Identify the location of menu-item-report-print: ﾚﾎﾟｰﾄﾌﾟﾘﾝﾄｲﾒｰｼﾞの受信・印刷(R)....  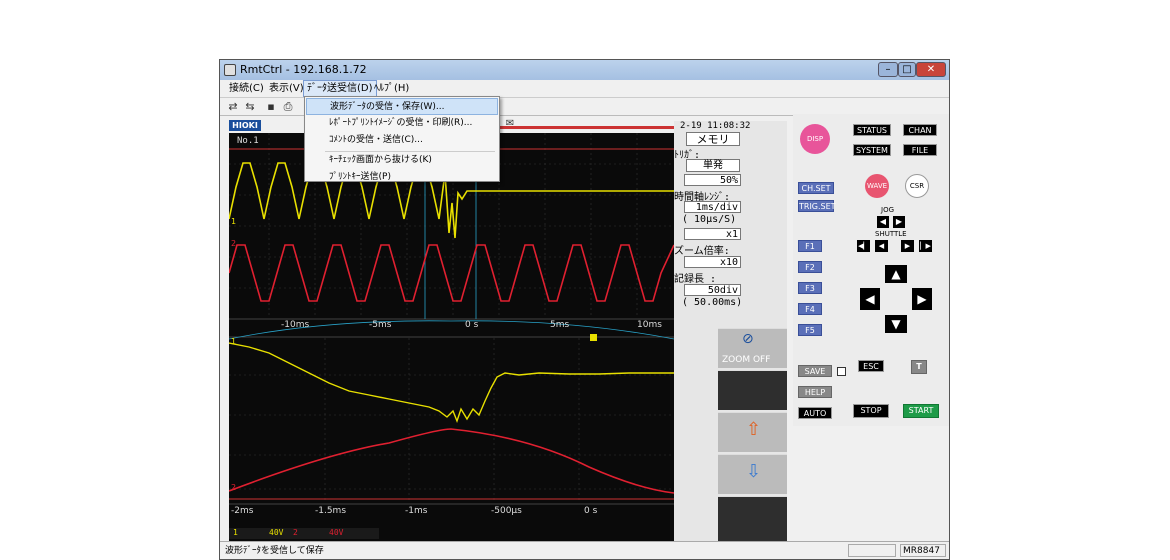
(402, 123).